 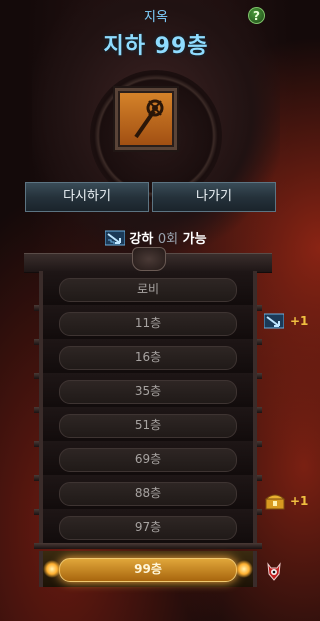 I want to click on divider, so click(x=148, y=546).